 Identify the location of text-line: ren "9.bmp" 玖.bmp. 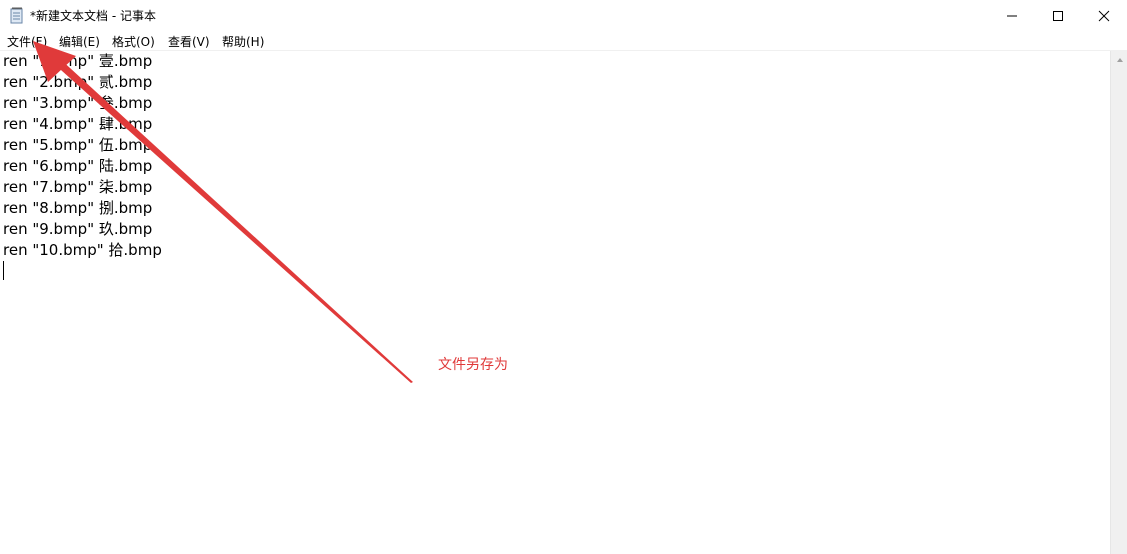
(78, 229).